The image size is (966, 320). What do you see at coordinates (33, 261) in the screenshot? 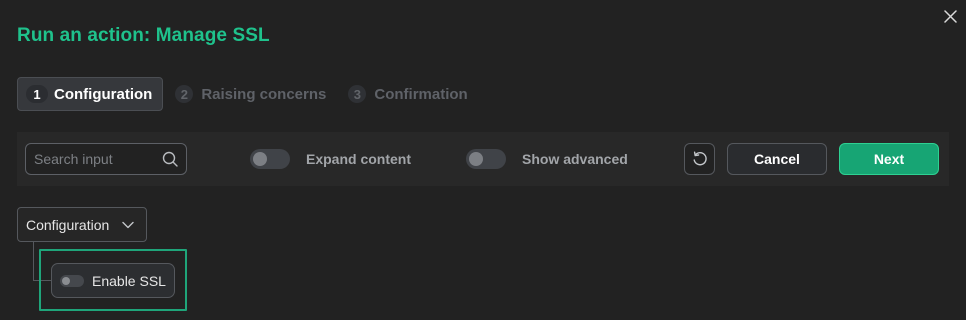
I see `tree-connector` at bounding box center [33, 261].